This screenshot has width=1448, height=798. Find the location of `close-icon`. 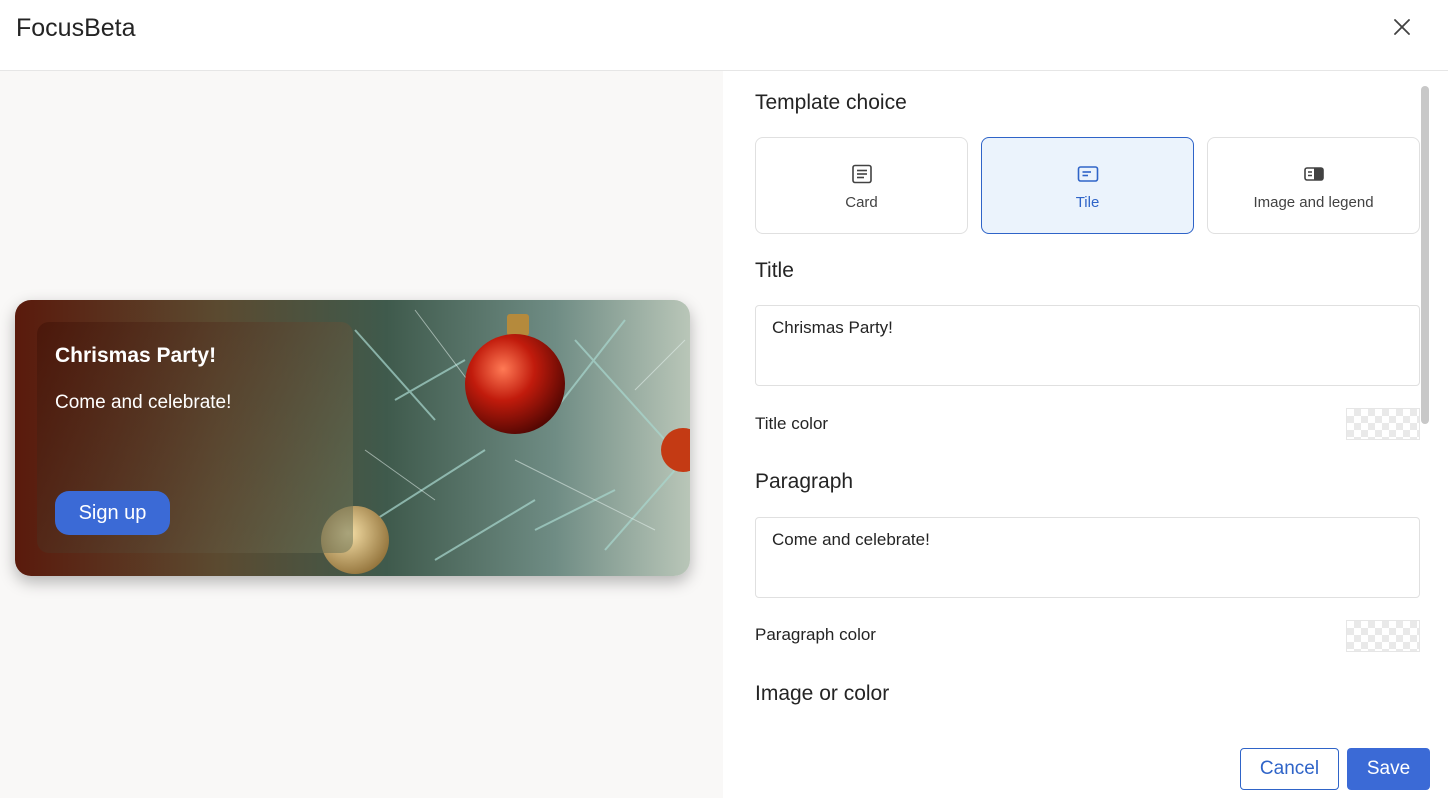

close-icon is located at coordinates (1402, 27).